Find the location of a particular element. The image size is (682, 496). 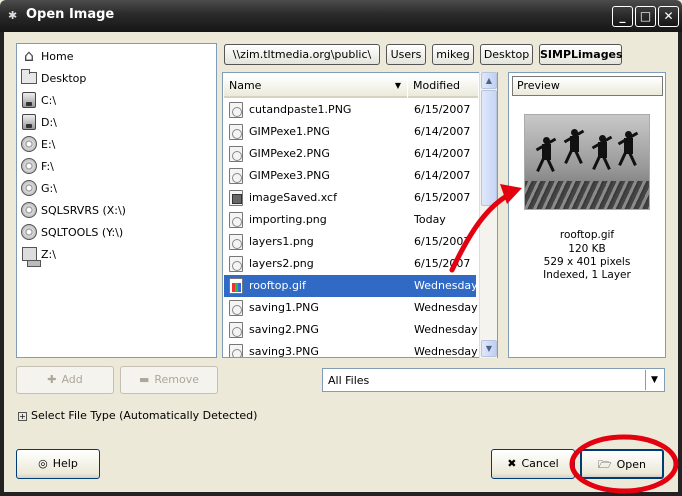

minus-icon: ▬ is located at coordinates (144, 379).